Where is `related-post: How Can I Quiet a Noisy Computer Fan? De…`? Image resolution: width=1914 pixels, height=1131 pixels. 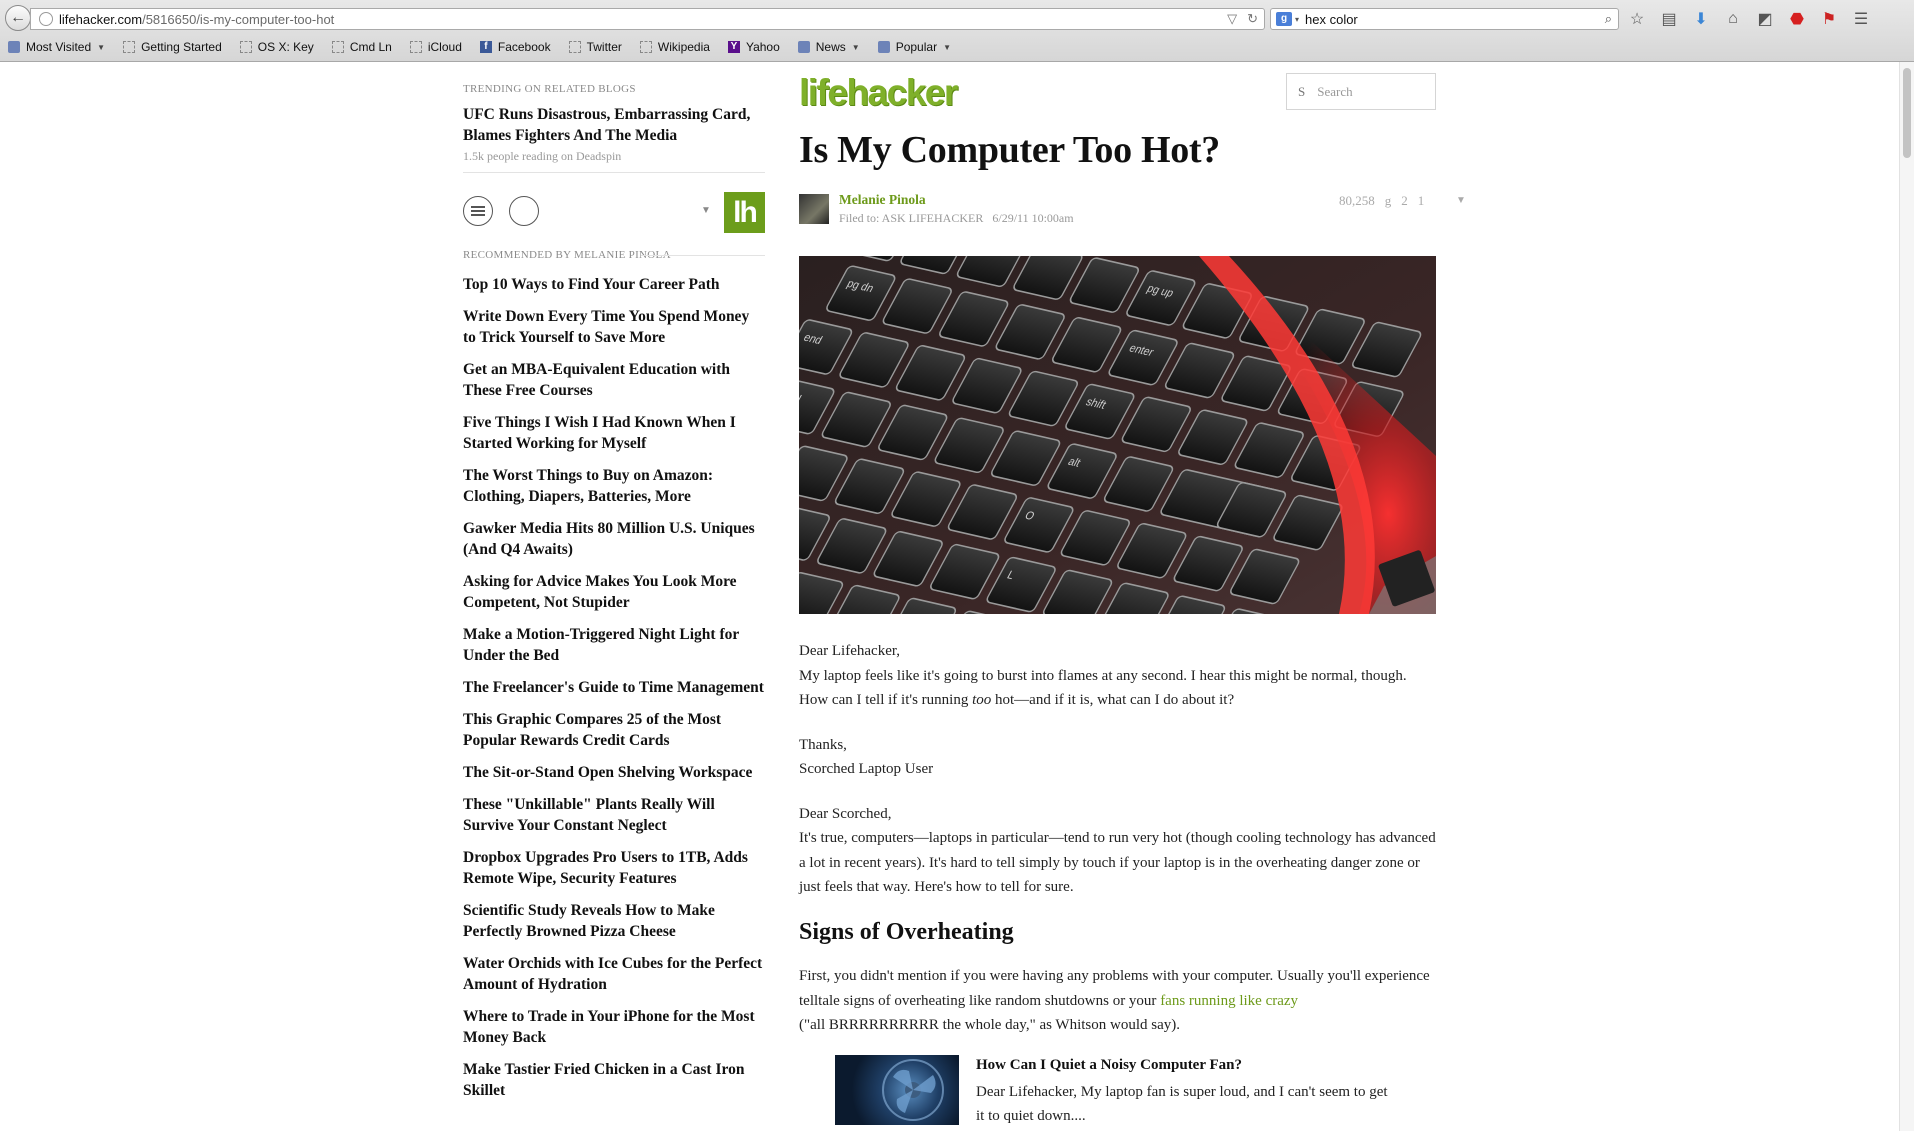 related-post: How Can I Quiet a Noisy Computer Fan? De… is located at coordinates (1115, 1093).